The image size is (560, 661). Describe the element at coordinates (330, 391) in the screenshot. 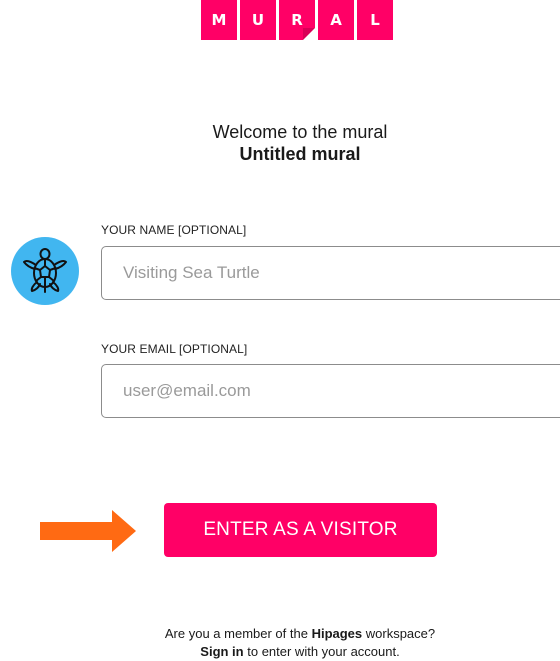

I see `email-input` at that location.